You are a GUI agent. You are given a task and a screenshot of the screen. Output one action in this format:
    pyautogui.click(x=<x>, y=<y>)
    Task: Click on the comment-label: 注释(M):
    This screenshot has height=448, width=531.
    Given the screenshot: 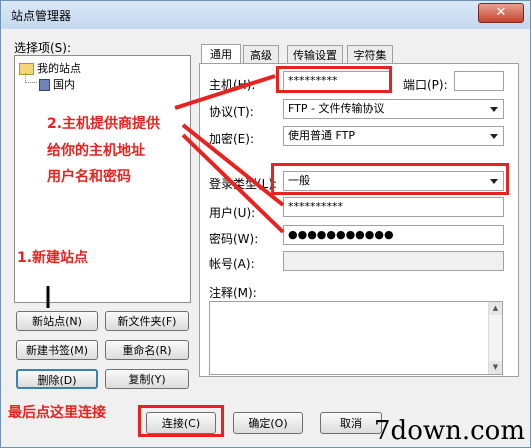 What is the action you would take?
    pyautogui.click(x=233, y=293)
    